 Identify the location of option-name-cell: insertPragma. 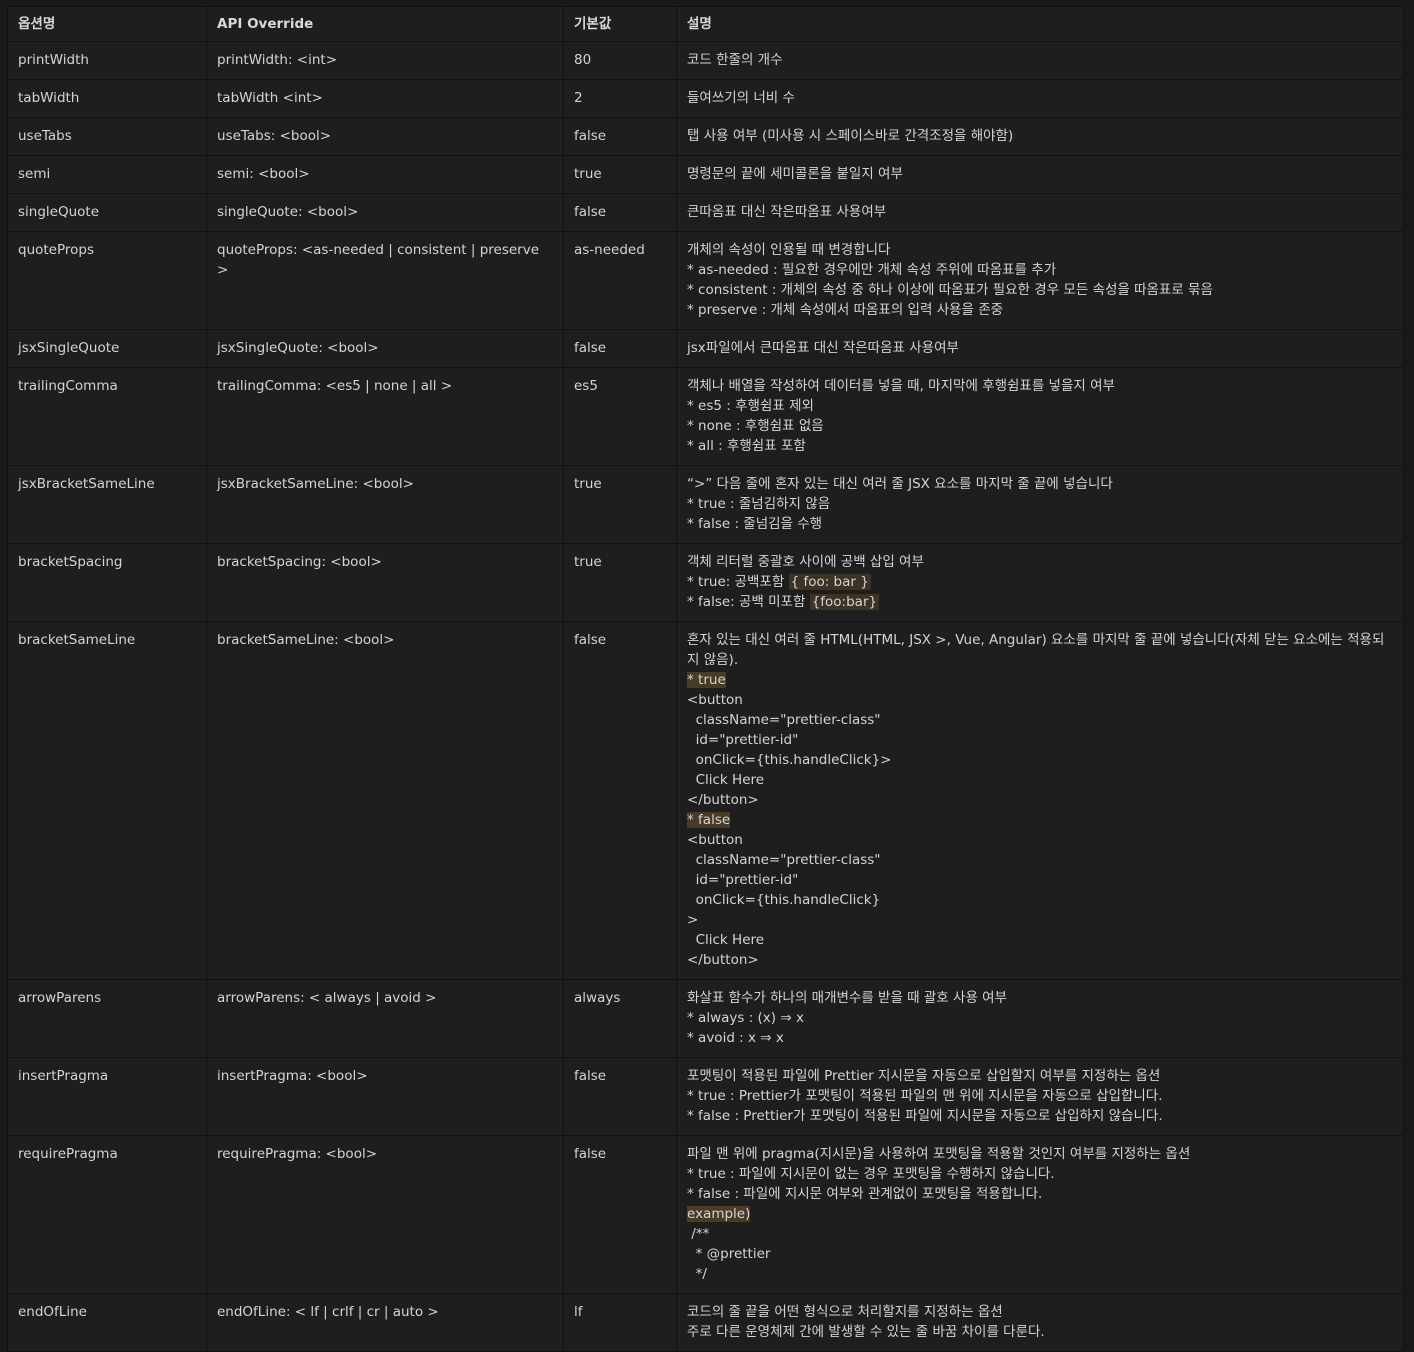
(107, 1096).